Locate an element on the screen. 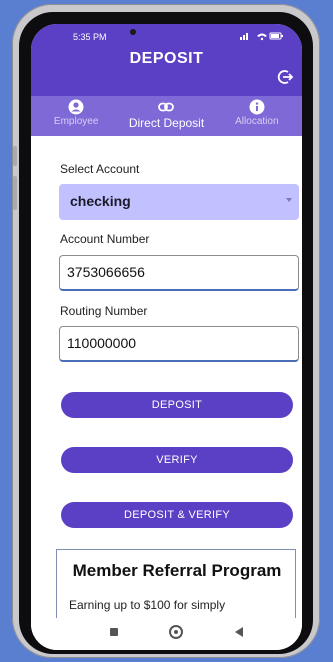 Image resolution: width=333 pixels, height=662 pixels. system-nav-bar is located at coordinates (166, 634).